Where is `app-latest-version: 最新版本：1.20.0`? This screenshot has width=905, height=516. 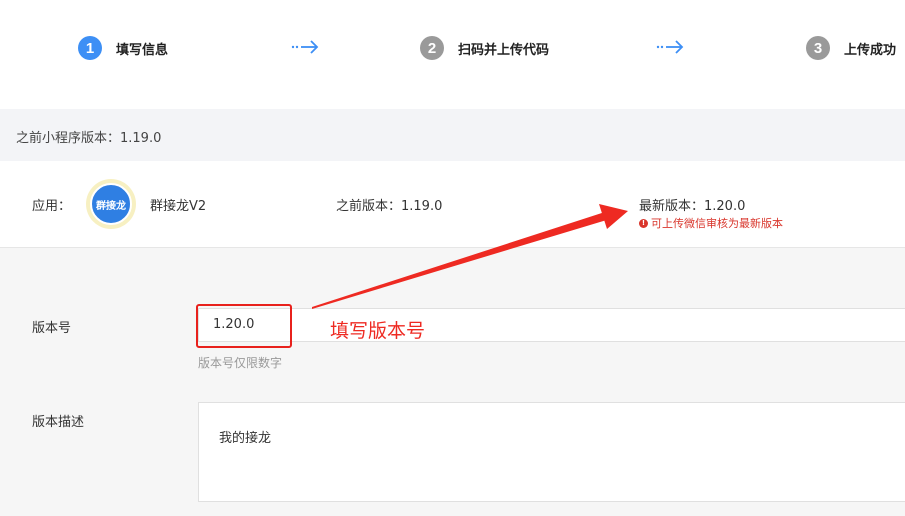 app-latest-version: 最新版本：1.20.0 is located at coordinates (692, 206).